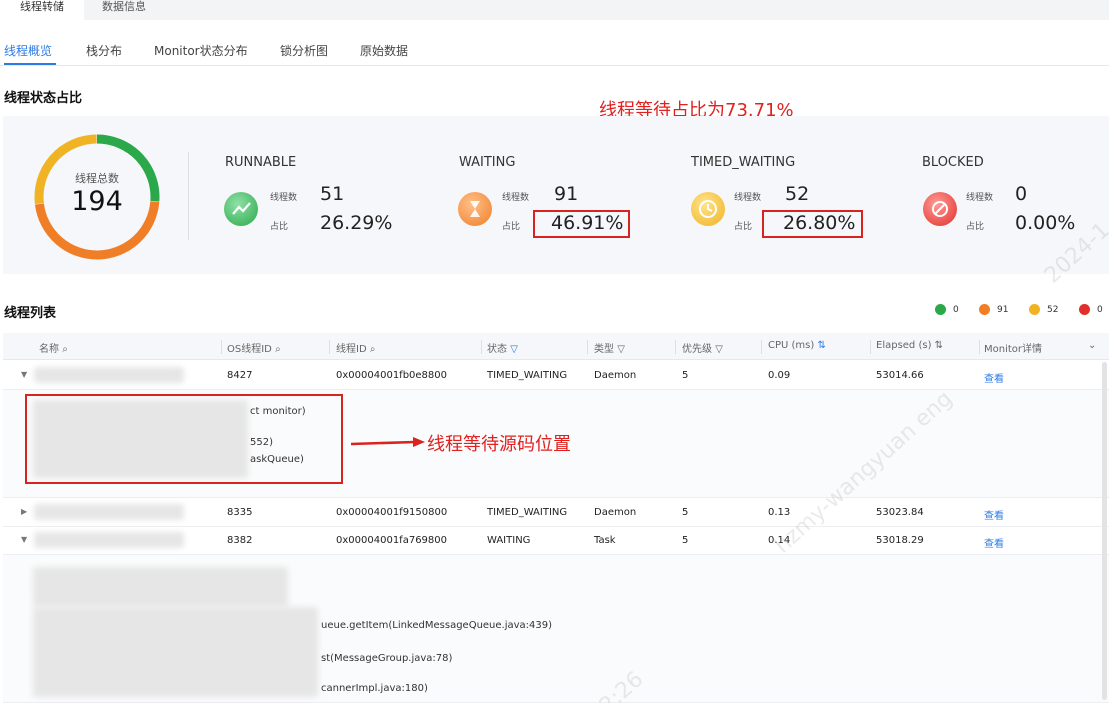 Image resolution: width=1109 pixels, height=703 pixels. What do you see at coordinates (24, 511) in the screenshot?
I see `expand-caret-icon: ▶` at bounding box center [24, 511].